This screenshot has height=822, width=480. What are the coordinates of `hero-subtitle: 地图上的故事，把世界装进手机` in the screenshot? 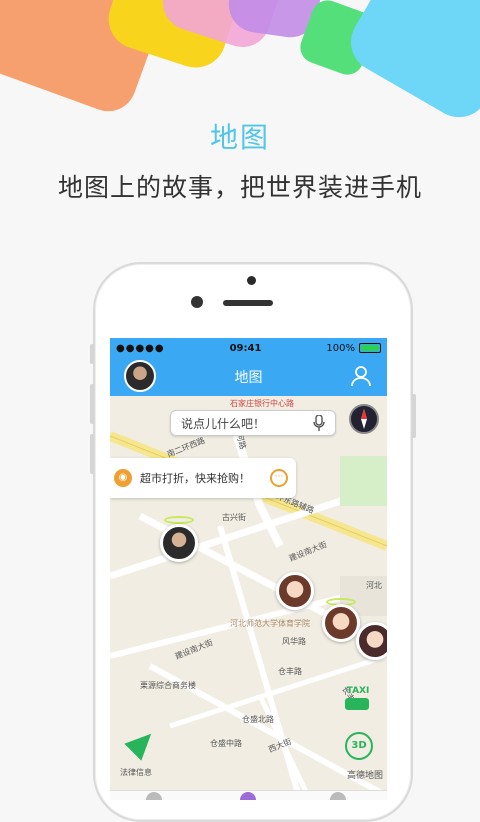 It's located at (239, 187).